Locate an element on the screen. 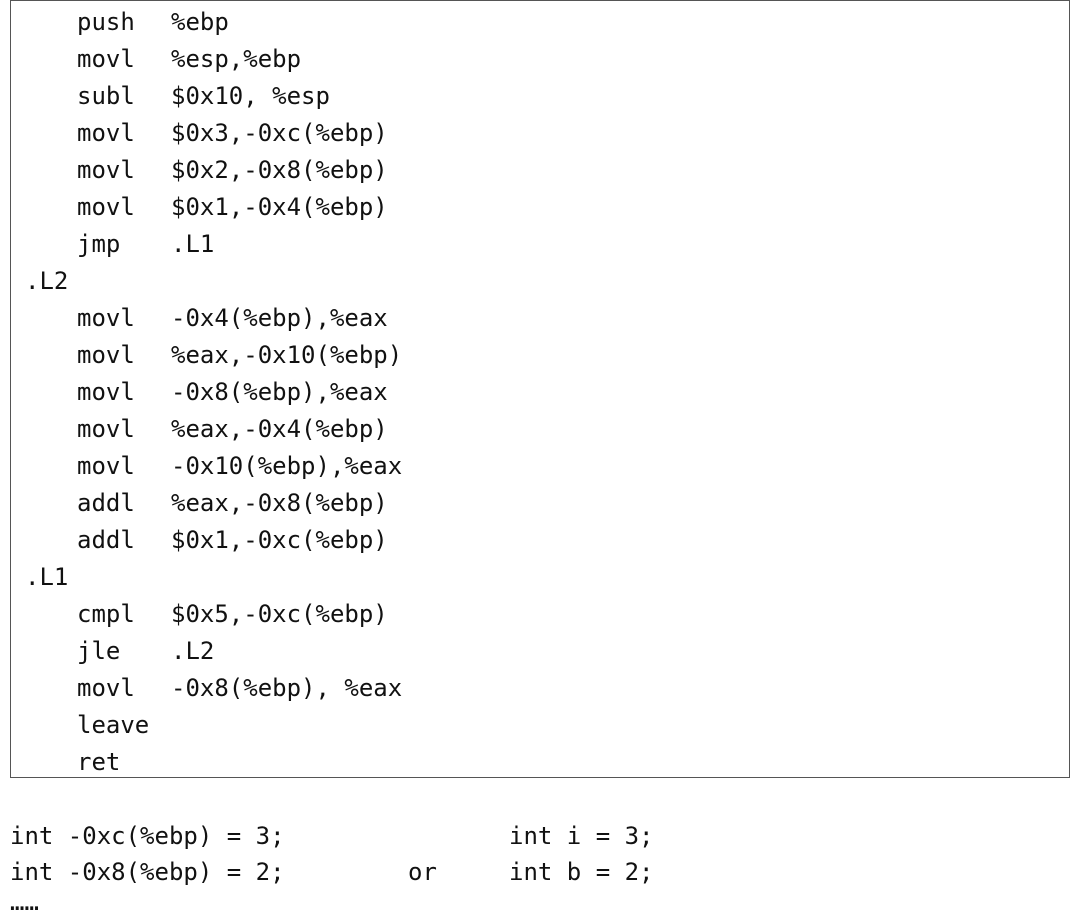 This screenshot has width=1082, height=922. note-var-b: int b = 2; is located at coordinates (581, 872).